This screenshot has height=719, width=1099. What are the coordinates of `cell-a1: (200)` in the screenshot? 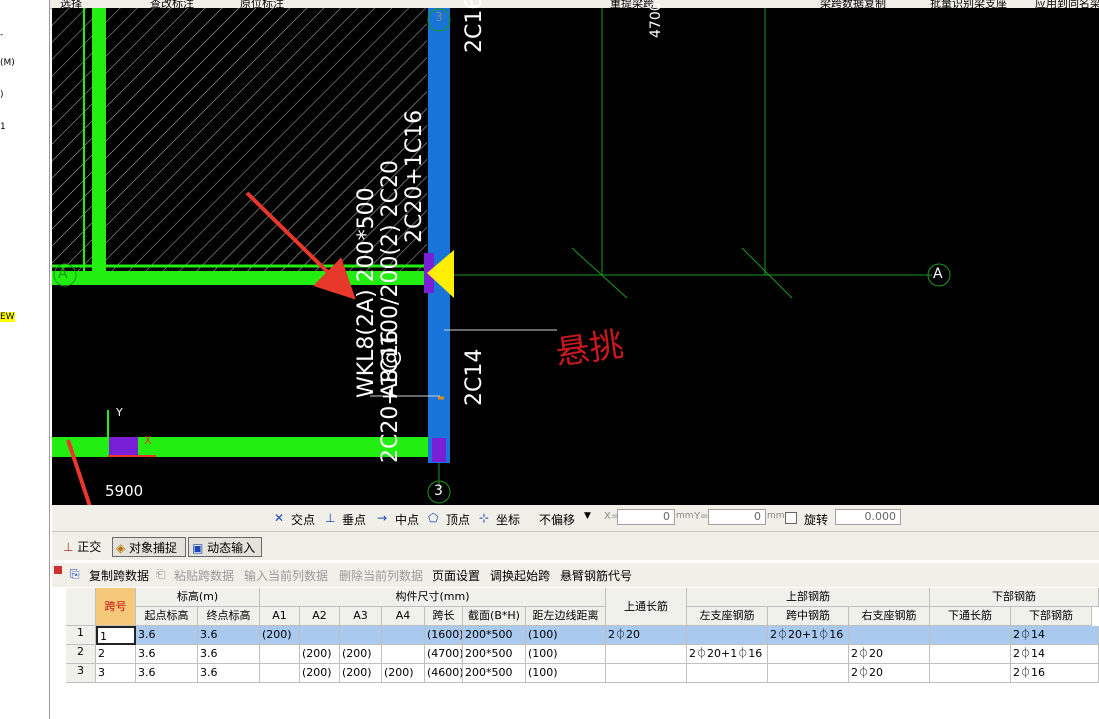 It's located at (280, 635).